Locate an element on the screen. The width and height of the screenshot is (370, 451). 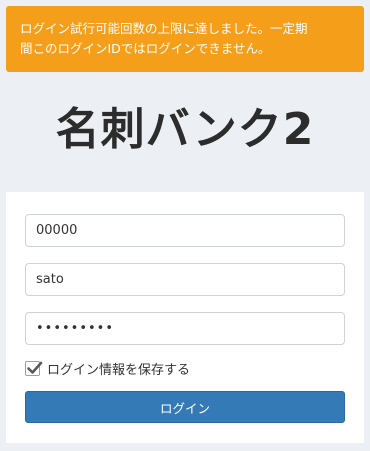
login-button: ログイン is located at coordinates (185, 407).